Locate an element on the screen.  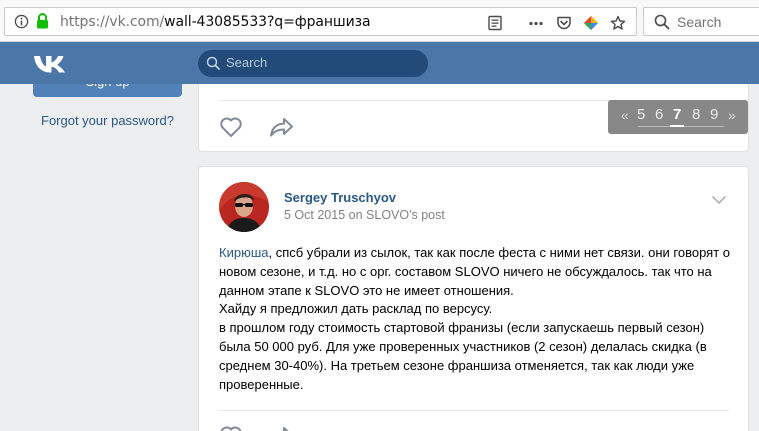
extension-icon is located at coordinates (591, 23).